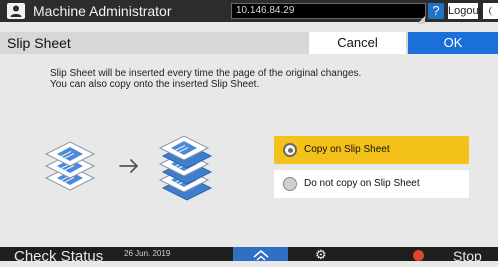  Describe the element at coordinates (467, 256) in the screenshot. I see `stop-button: Stop` at that location.